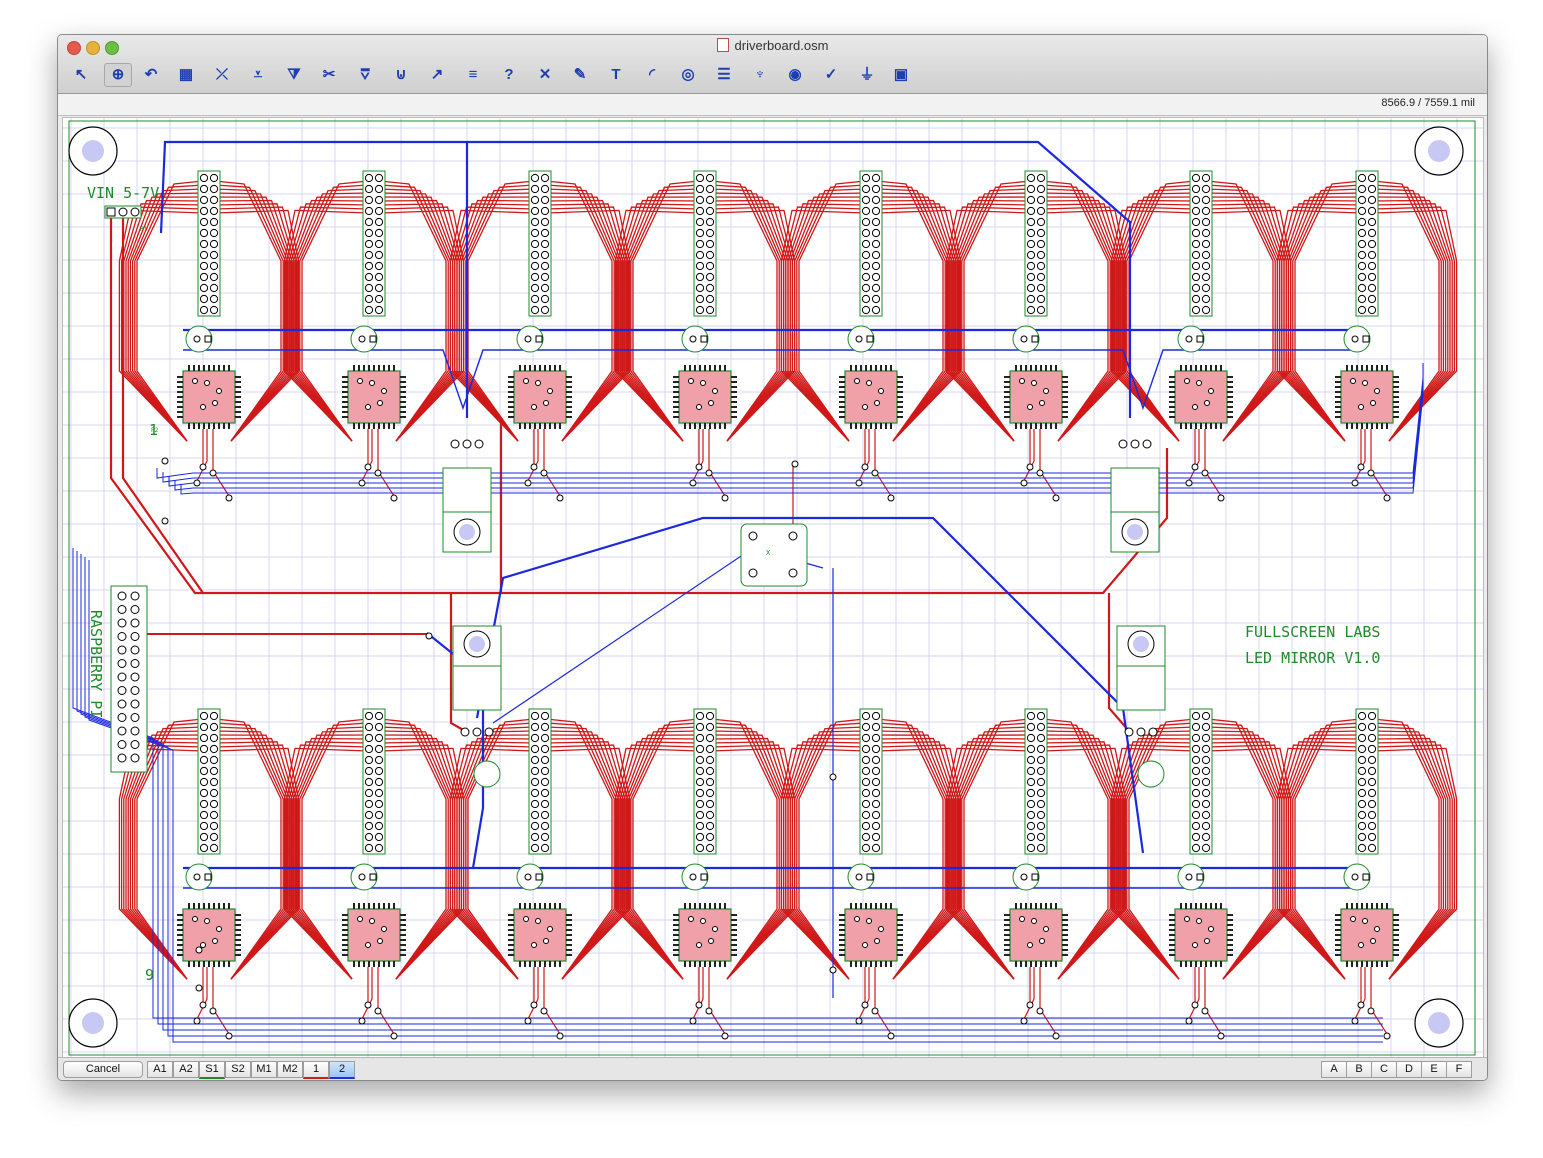 This screenshot has height=1158, width=1543. What do you see at coordinates (294, 75) in the screenshot?
I see `filter-icon: ⧩` at bounding box center [294, 75].